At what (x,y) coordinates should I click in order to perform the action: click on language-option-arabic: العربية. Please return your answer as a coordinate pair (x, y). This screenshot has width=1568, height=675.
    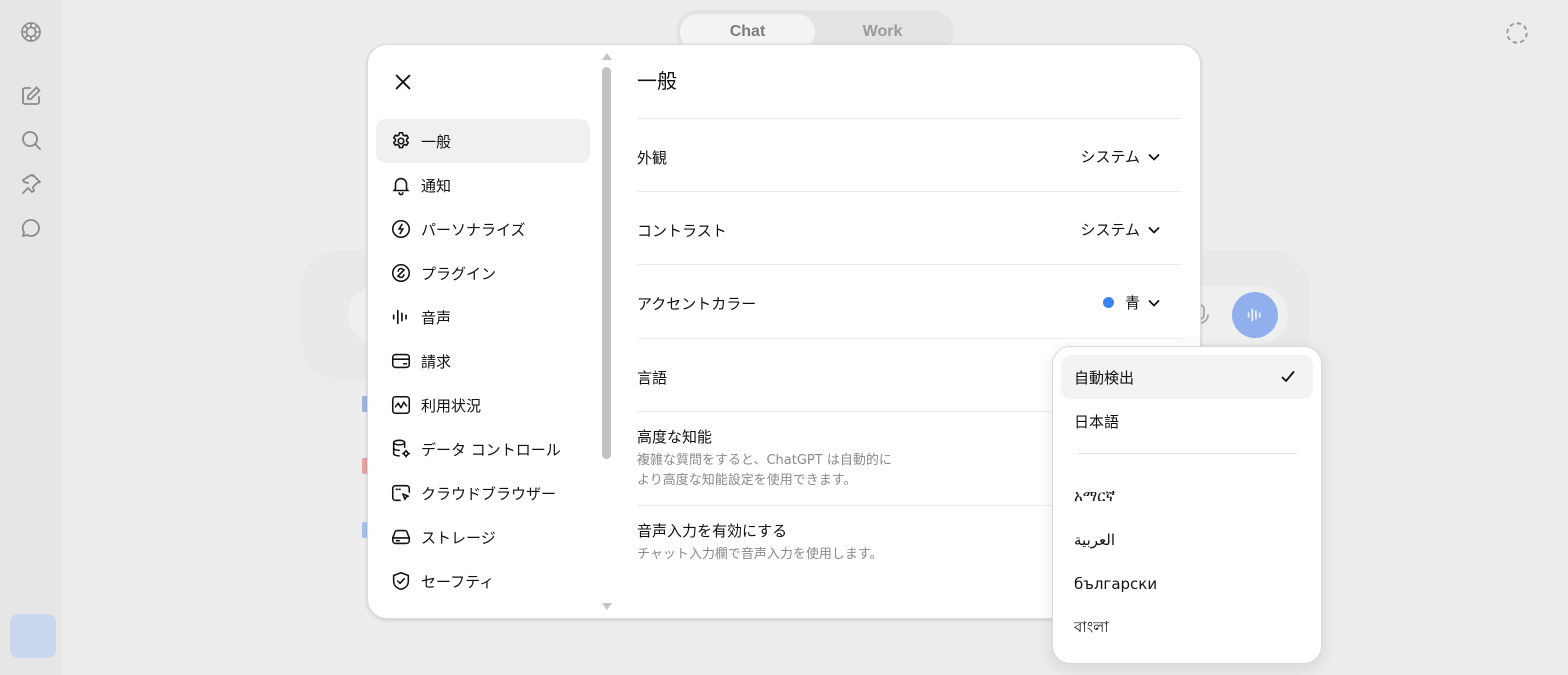
    Looking at the image, I should click on (1187, 540).